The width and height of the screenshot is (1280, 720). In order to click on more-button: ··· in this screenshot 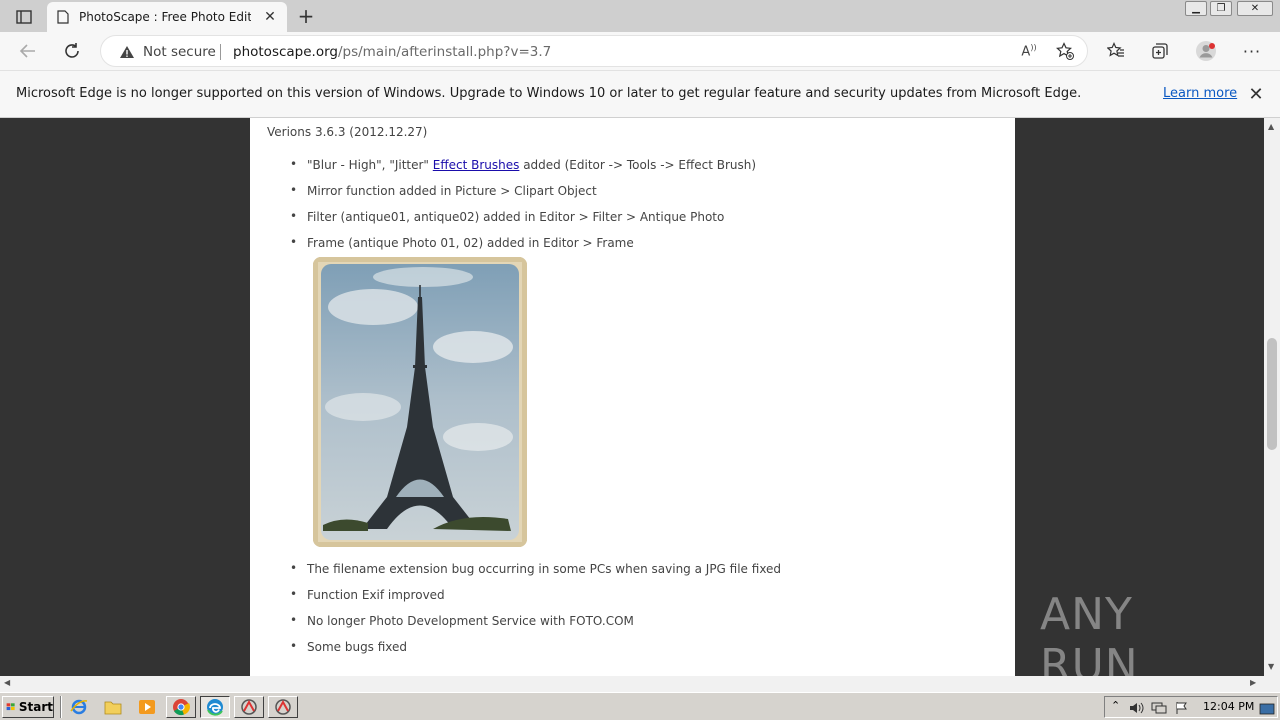, I will do `click(1252, 51)`.